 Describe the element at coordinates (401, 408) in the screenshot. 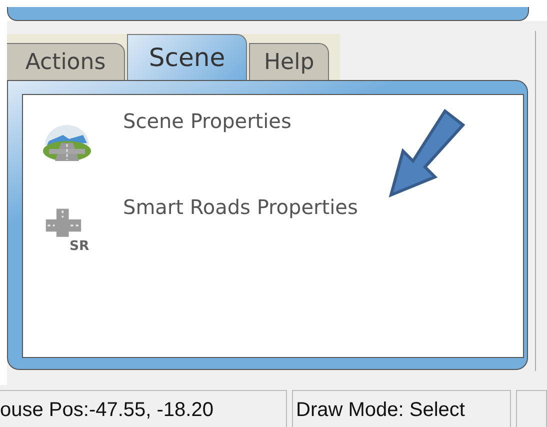

I see `status-text: Draw Mode: Select` at that location.